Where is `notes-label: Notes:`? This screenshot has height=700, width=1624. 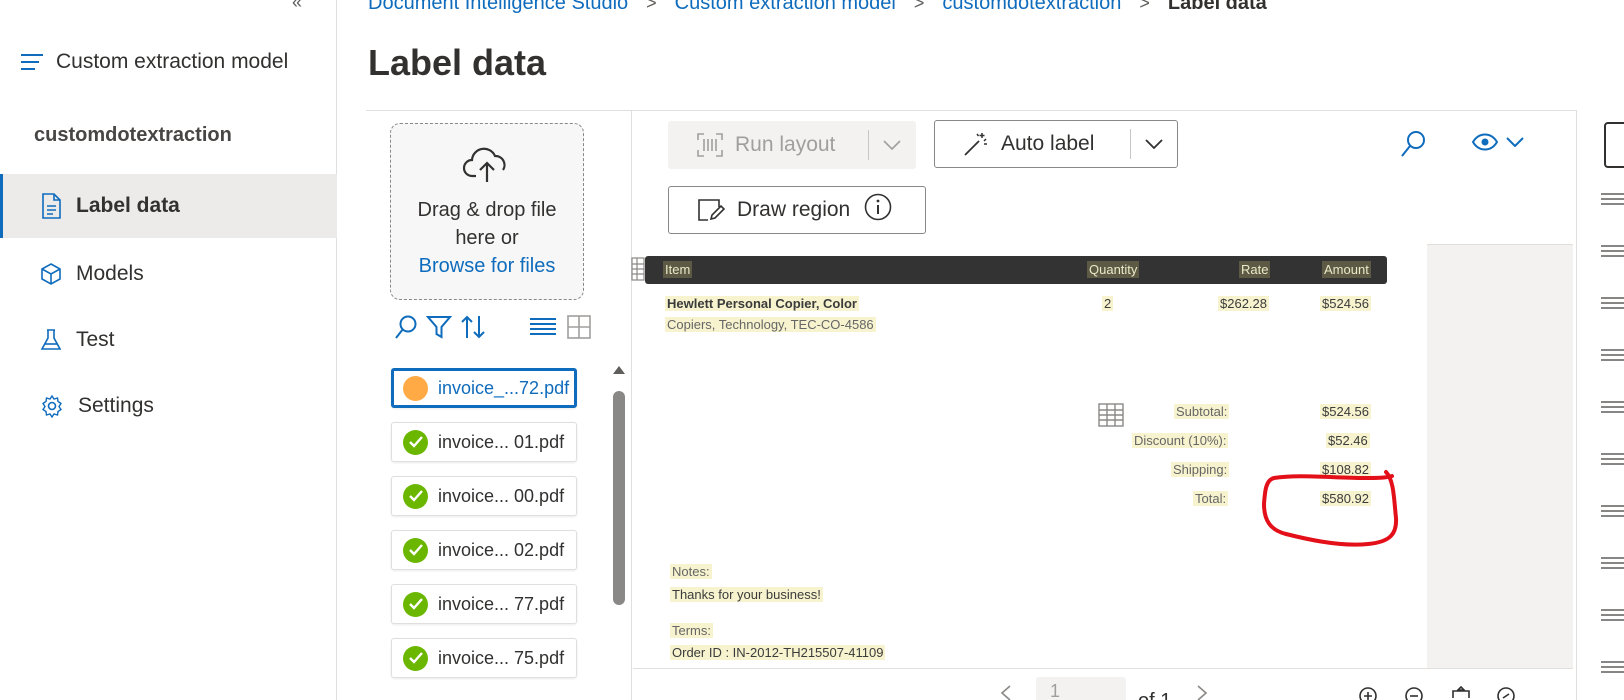 notes-label: Notes: is located at coordinates (691, 571).